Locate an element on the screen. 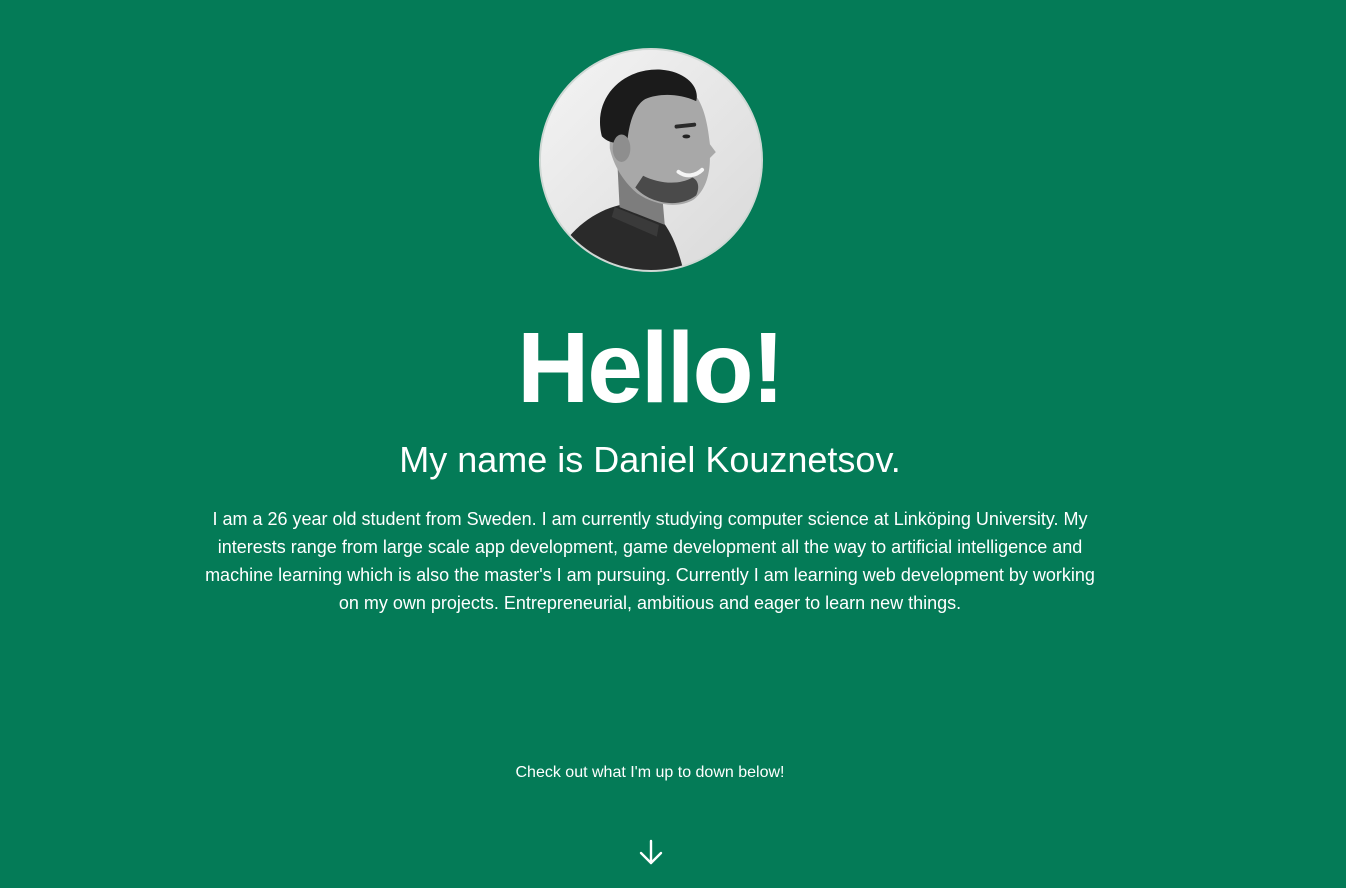 This screenshot has height=888, width=1346. name-heading: My name is Daniel Kouznetsov. is located at coordinates (650, 459).